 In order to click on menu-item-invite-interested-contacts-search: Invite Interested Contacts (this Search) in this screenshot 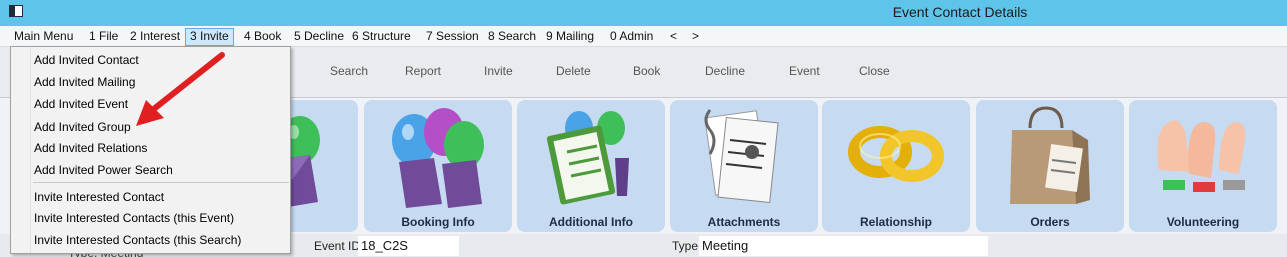, I will do `click(137, 240)`.